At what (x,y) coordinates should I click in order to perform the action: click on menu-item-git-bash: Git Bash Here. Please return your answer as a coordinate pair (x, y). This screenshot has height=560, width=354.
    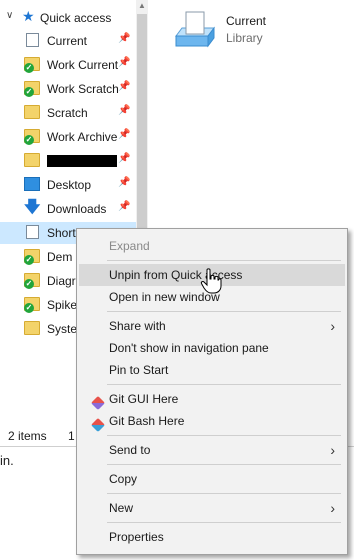
    Looking at the image, I should click on (212, 421).